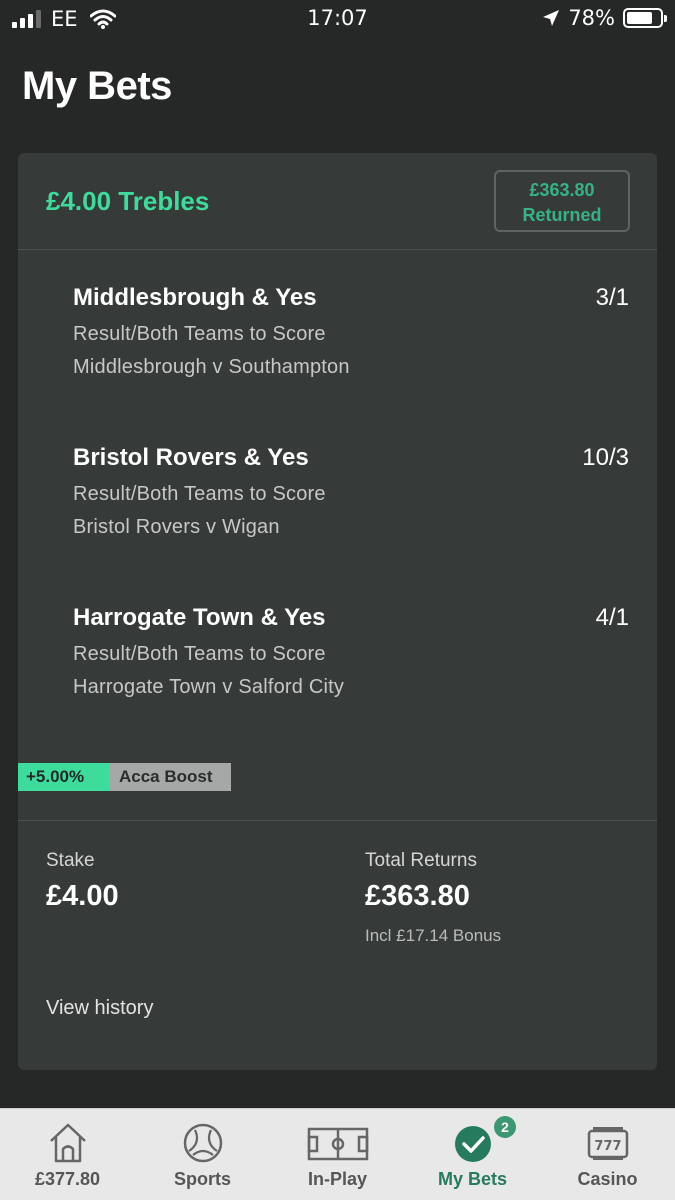  I want to click on nav-item-balance: £377.80, so click(67, 1154).